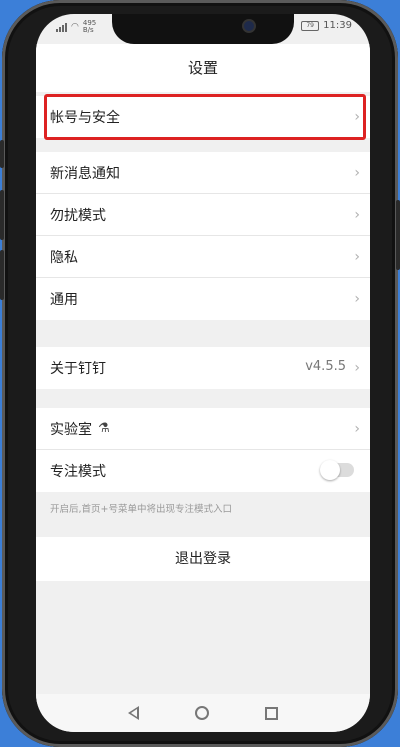 The width and height of the screenshot is (400, 747). What do you see at coordinates (398, 235) in the screenshot?
I see `power-button` at bounding box center [398, 235].